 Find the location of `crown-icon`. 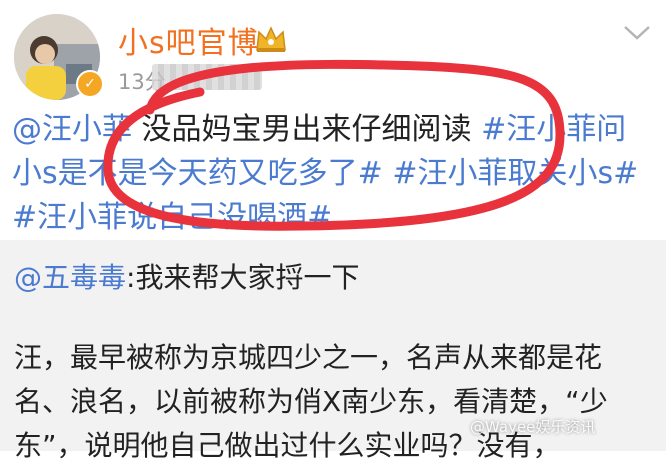

crown-icon is located at coordinates (271, 39).